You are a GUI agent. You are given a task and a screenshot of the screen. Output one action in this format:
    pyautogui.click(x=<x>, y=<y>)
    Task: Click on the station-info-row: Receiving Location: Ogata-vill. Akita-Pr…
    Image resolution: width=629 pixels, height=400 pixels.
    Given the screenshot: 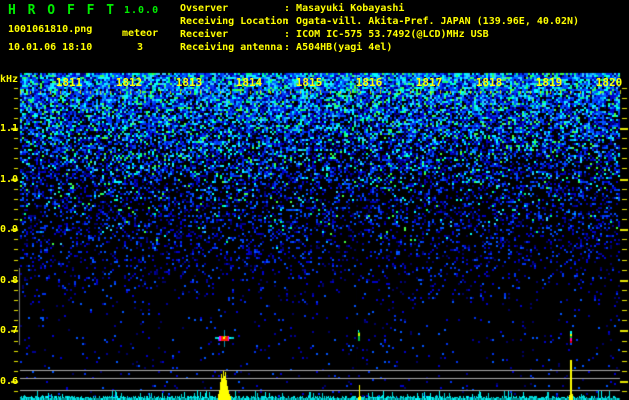 What is the action you would take?
    pyautogui.click(x=379, y=21)
    